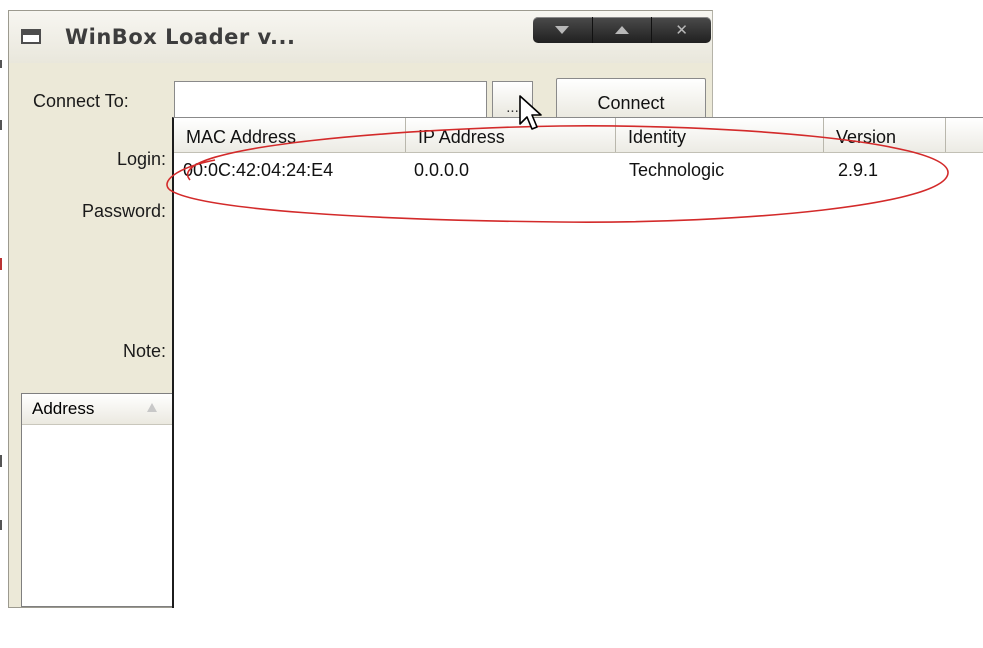 The image size is (983, 648). I want to click on column-header-identity: Identity, so click(720, 135).